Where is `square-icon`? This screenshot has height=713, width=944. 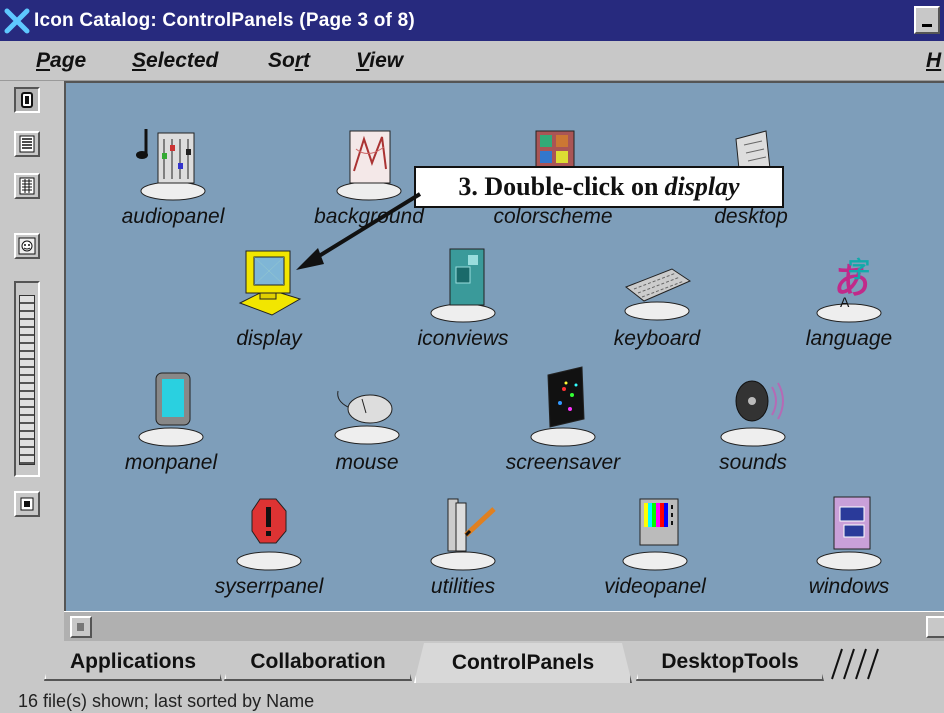
square-icon is located at coordinates (27, 504).